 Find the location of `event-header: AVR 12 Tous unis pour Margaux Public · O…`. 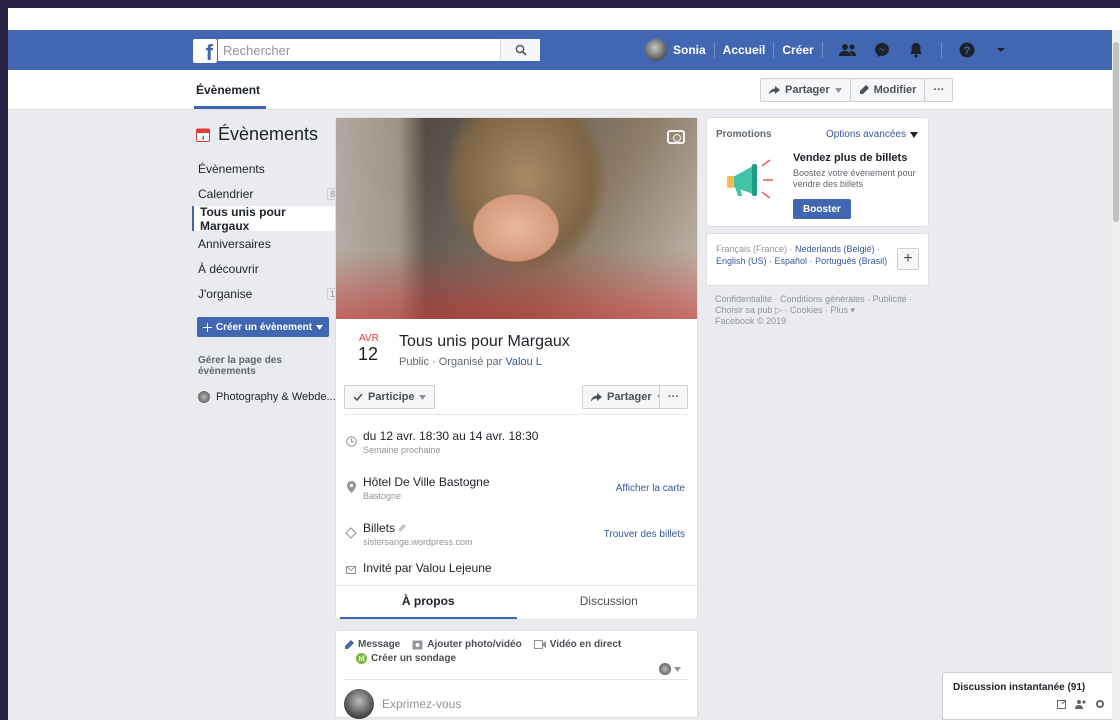

event-header: AVR 12 Tous unis pour Margaux Public · O… is located at coordinates (516, 349).